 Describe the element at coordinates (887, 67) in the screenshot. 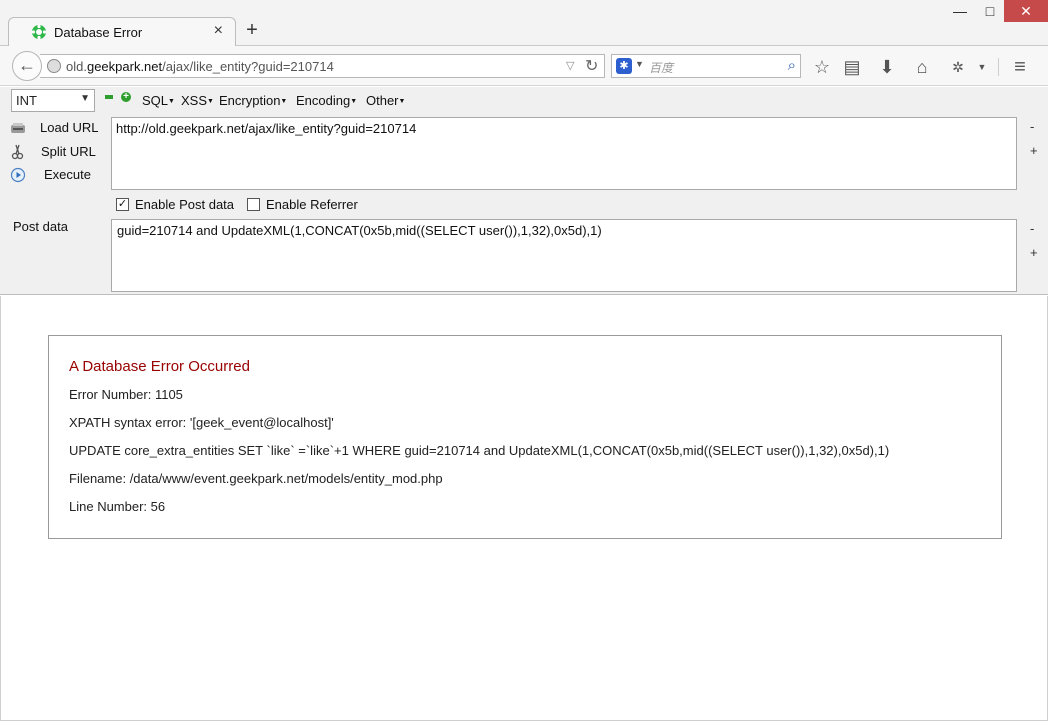

I see `download-icon: ⬇` at that location.